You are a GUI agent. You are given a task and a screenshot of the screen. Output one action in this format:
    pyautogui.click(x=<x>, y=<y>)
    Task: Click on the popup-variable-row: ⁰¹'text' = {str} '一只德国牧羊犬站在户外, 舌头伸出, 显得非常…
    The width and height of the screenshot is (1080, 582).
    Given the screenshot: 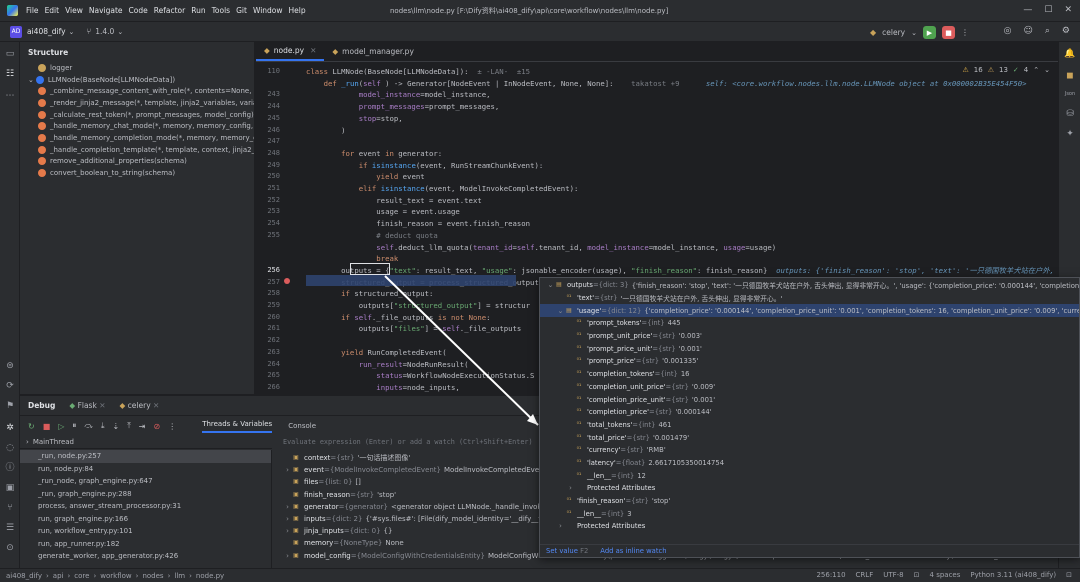 What is the action you would take?
    pyautogui.click(x=809, y=298)
    